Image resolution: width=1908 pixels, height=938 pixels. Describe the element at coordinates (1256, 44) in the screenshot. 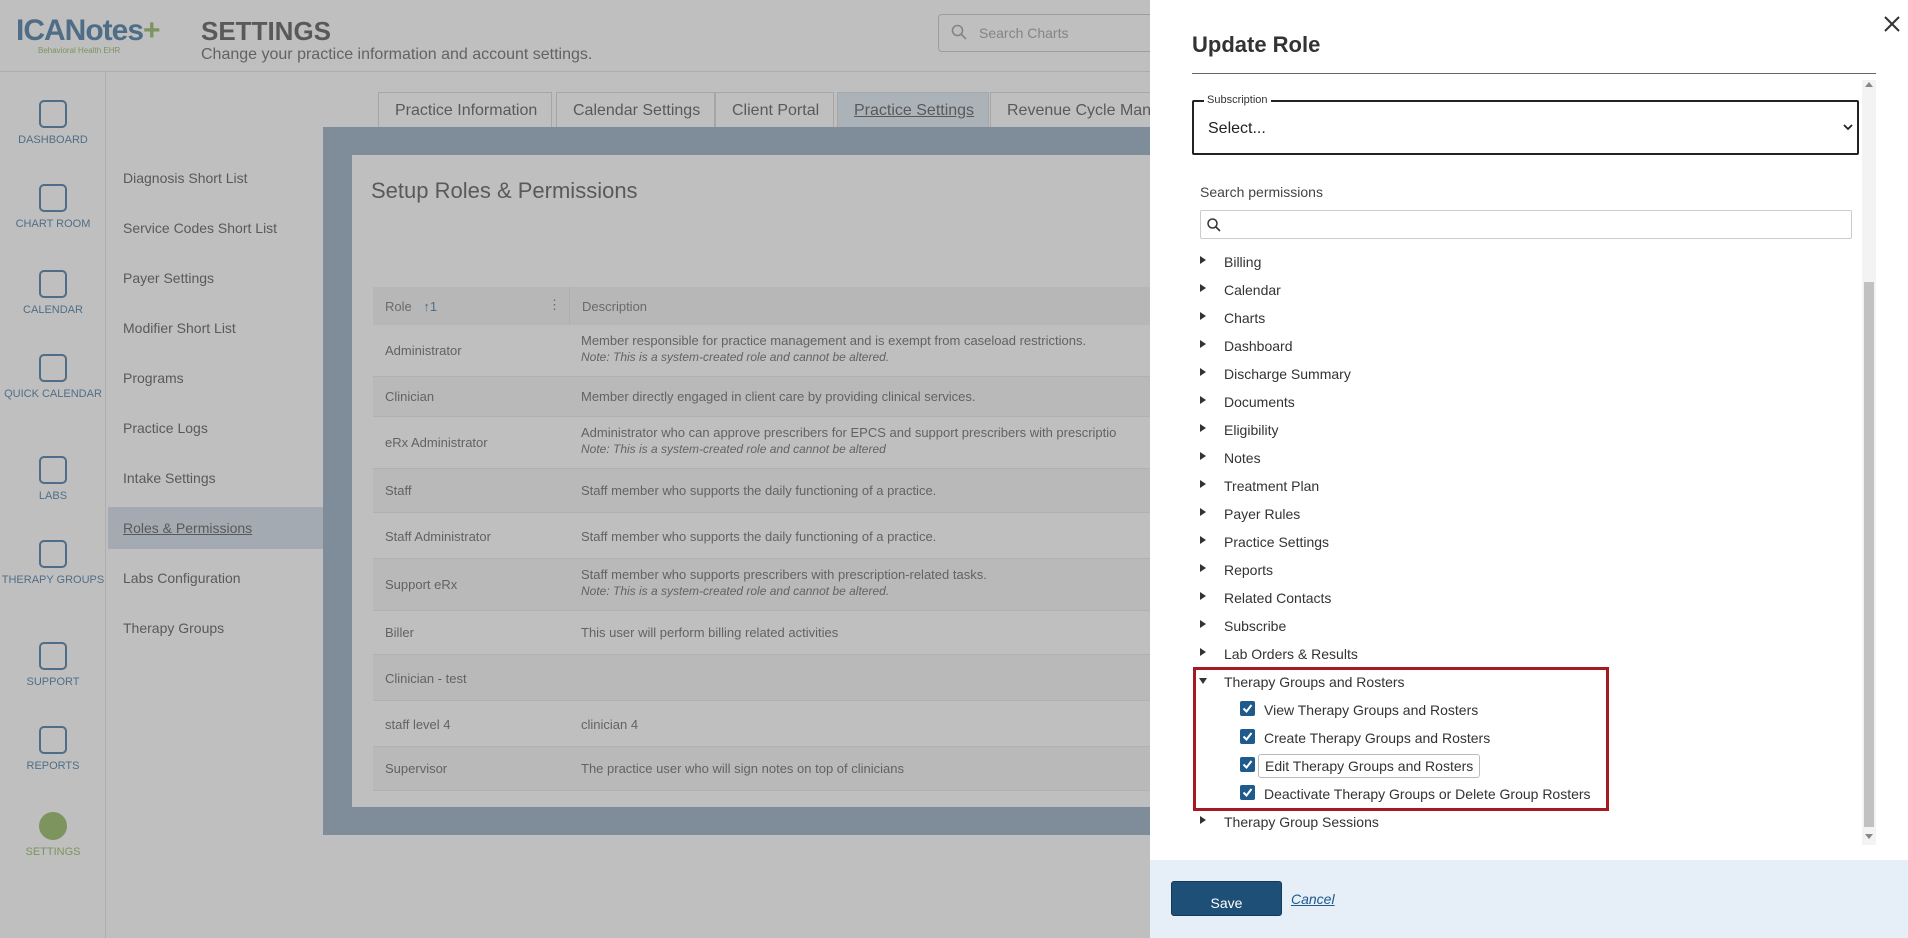

I see `drawer-title: Update Role` at that location.